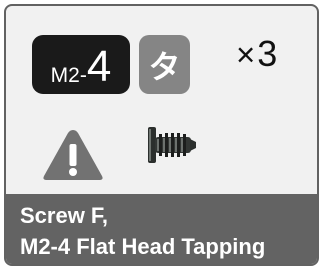 This screenshot has height=271, width=324. Describe the element at coordinates (68, 75) in the screenshot. I see `screw-size-prefix: M2-` at that location.